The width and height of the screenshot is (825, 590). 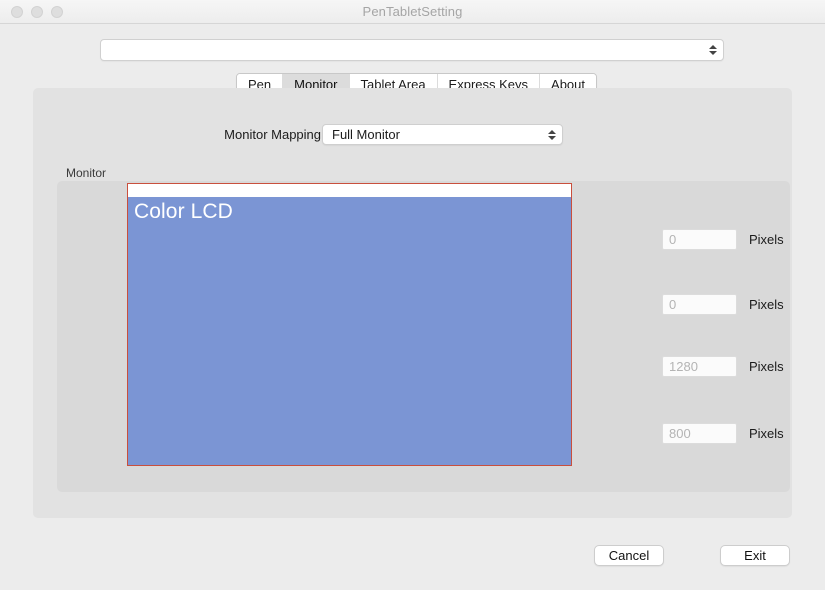 What do you see at coordinates (272, 134) in the screenshot?
I see `monitor-mapping-label: Monitor Mapping` at bounding box center [272, 134].